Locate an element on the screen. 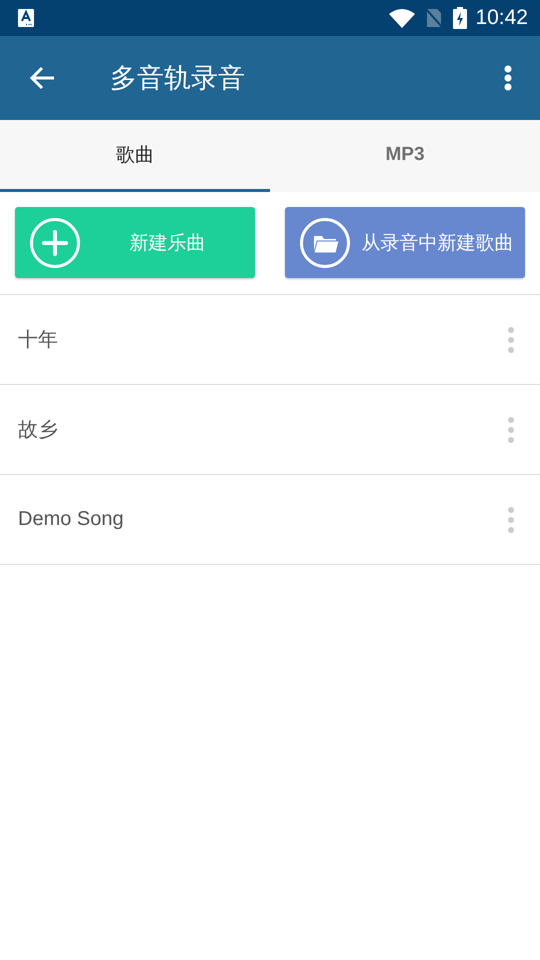  import-recording-button: 从录音中新建歌曲 is located at coordinates (405, 242).